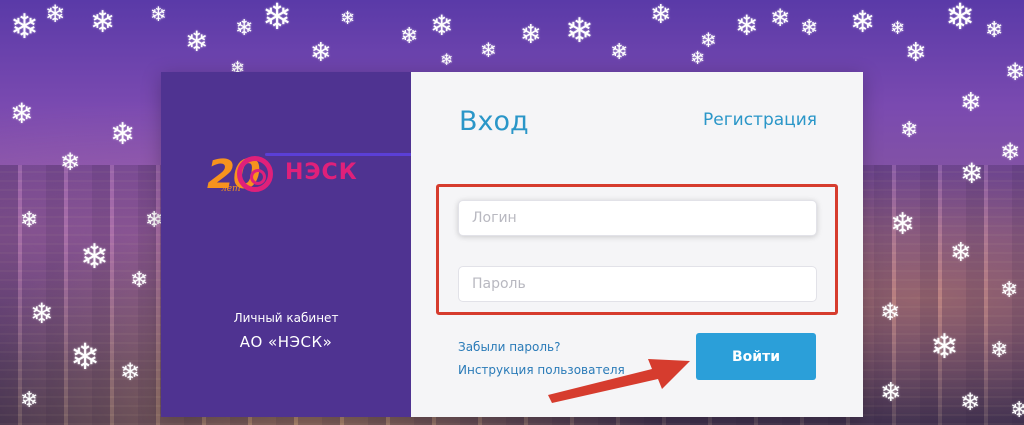 This screenshot has width=1024, height=425. What do you see at coordinates (286, 318) in the screenshot?
I see `cabinet-label: Личный кабинет` at bounding box center [286, 318].